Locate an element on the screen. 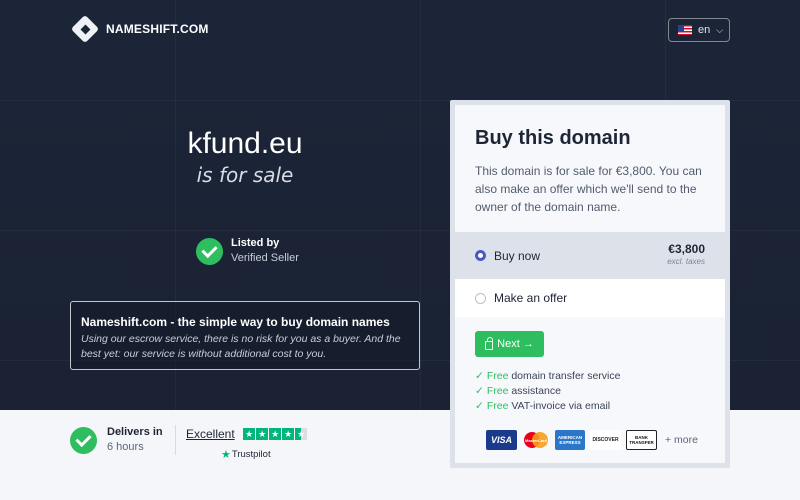 This screenshot has width=800, height=500. option-make-offer: Make an offer is located at coordinates (590, 298).